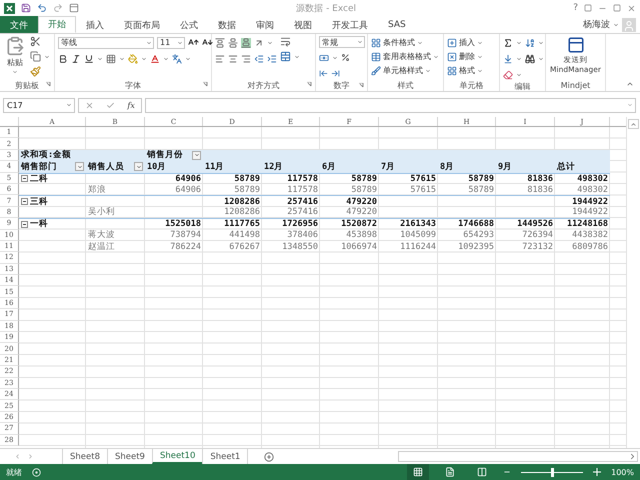 The width and height of the screenshot is (640, 480). What do you see at coordinates (220, 43) in the screenshot?
I see `align-top-icon` at bounding box center [220, 43].